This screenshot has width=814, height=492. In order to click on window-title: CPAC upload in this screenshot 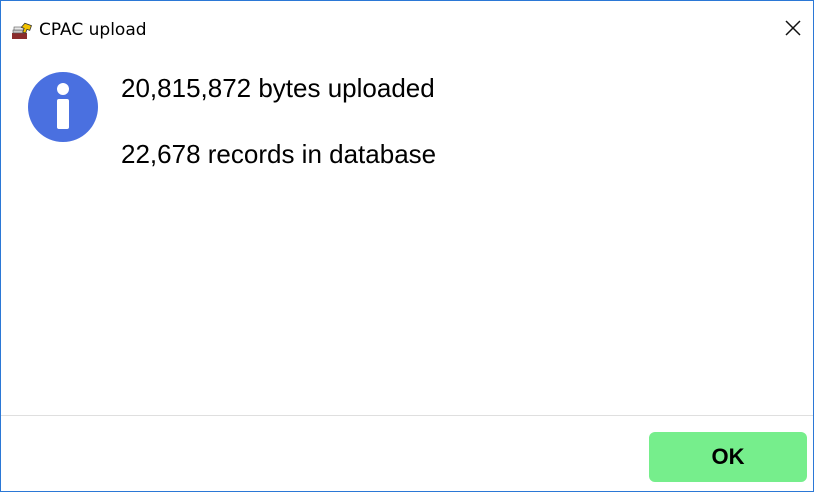, I will do `click(93, 30)`.